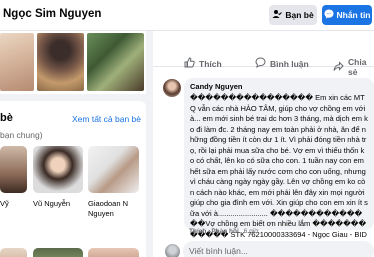 Image resolution: width=374 pixels, height=257 pixels. I want to click on see-all-friends-link: Xem tất cả bạn bè, so click(106, 119).